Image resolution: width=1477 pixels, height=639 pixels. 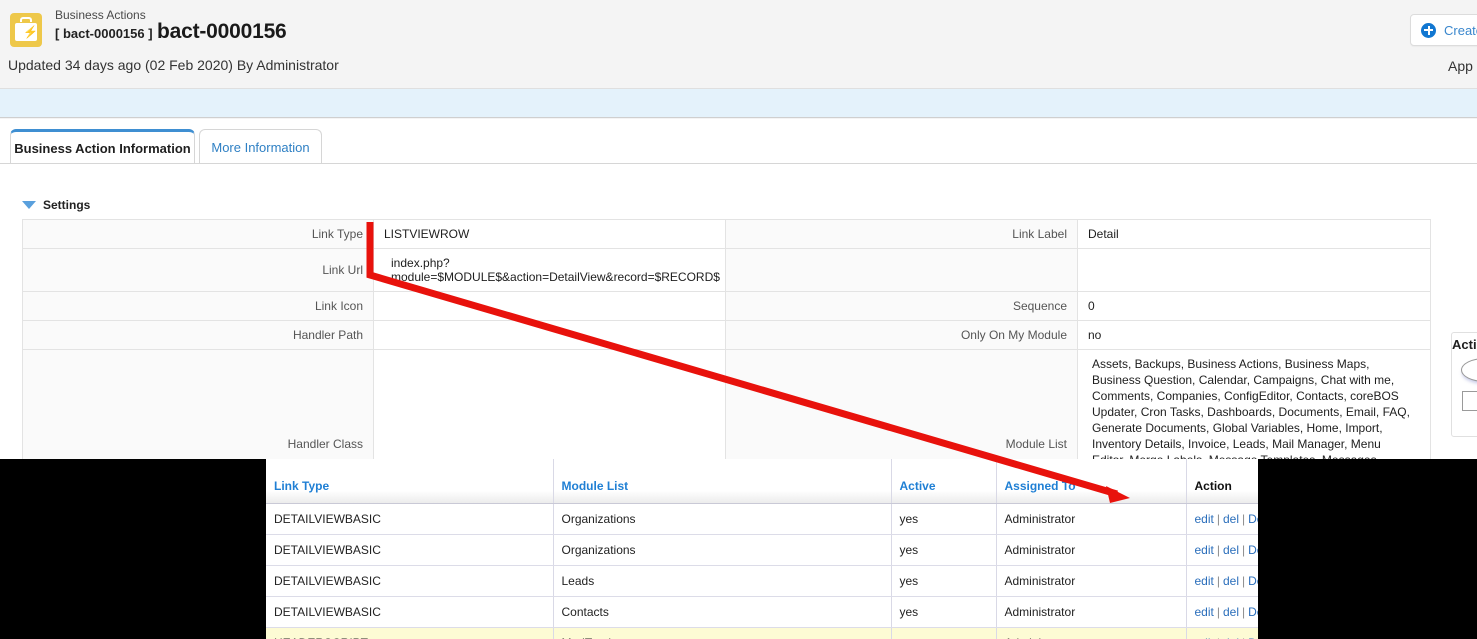 What do you see at coordinates (67, 205) in the screenshot?
I see `settings-section-title: Settings` at bounding box center [67, 205].